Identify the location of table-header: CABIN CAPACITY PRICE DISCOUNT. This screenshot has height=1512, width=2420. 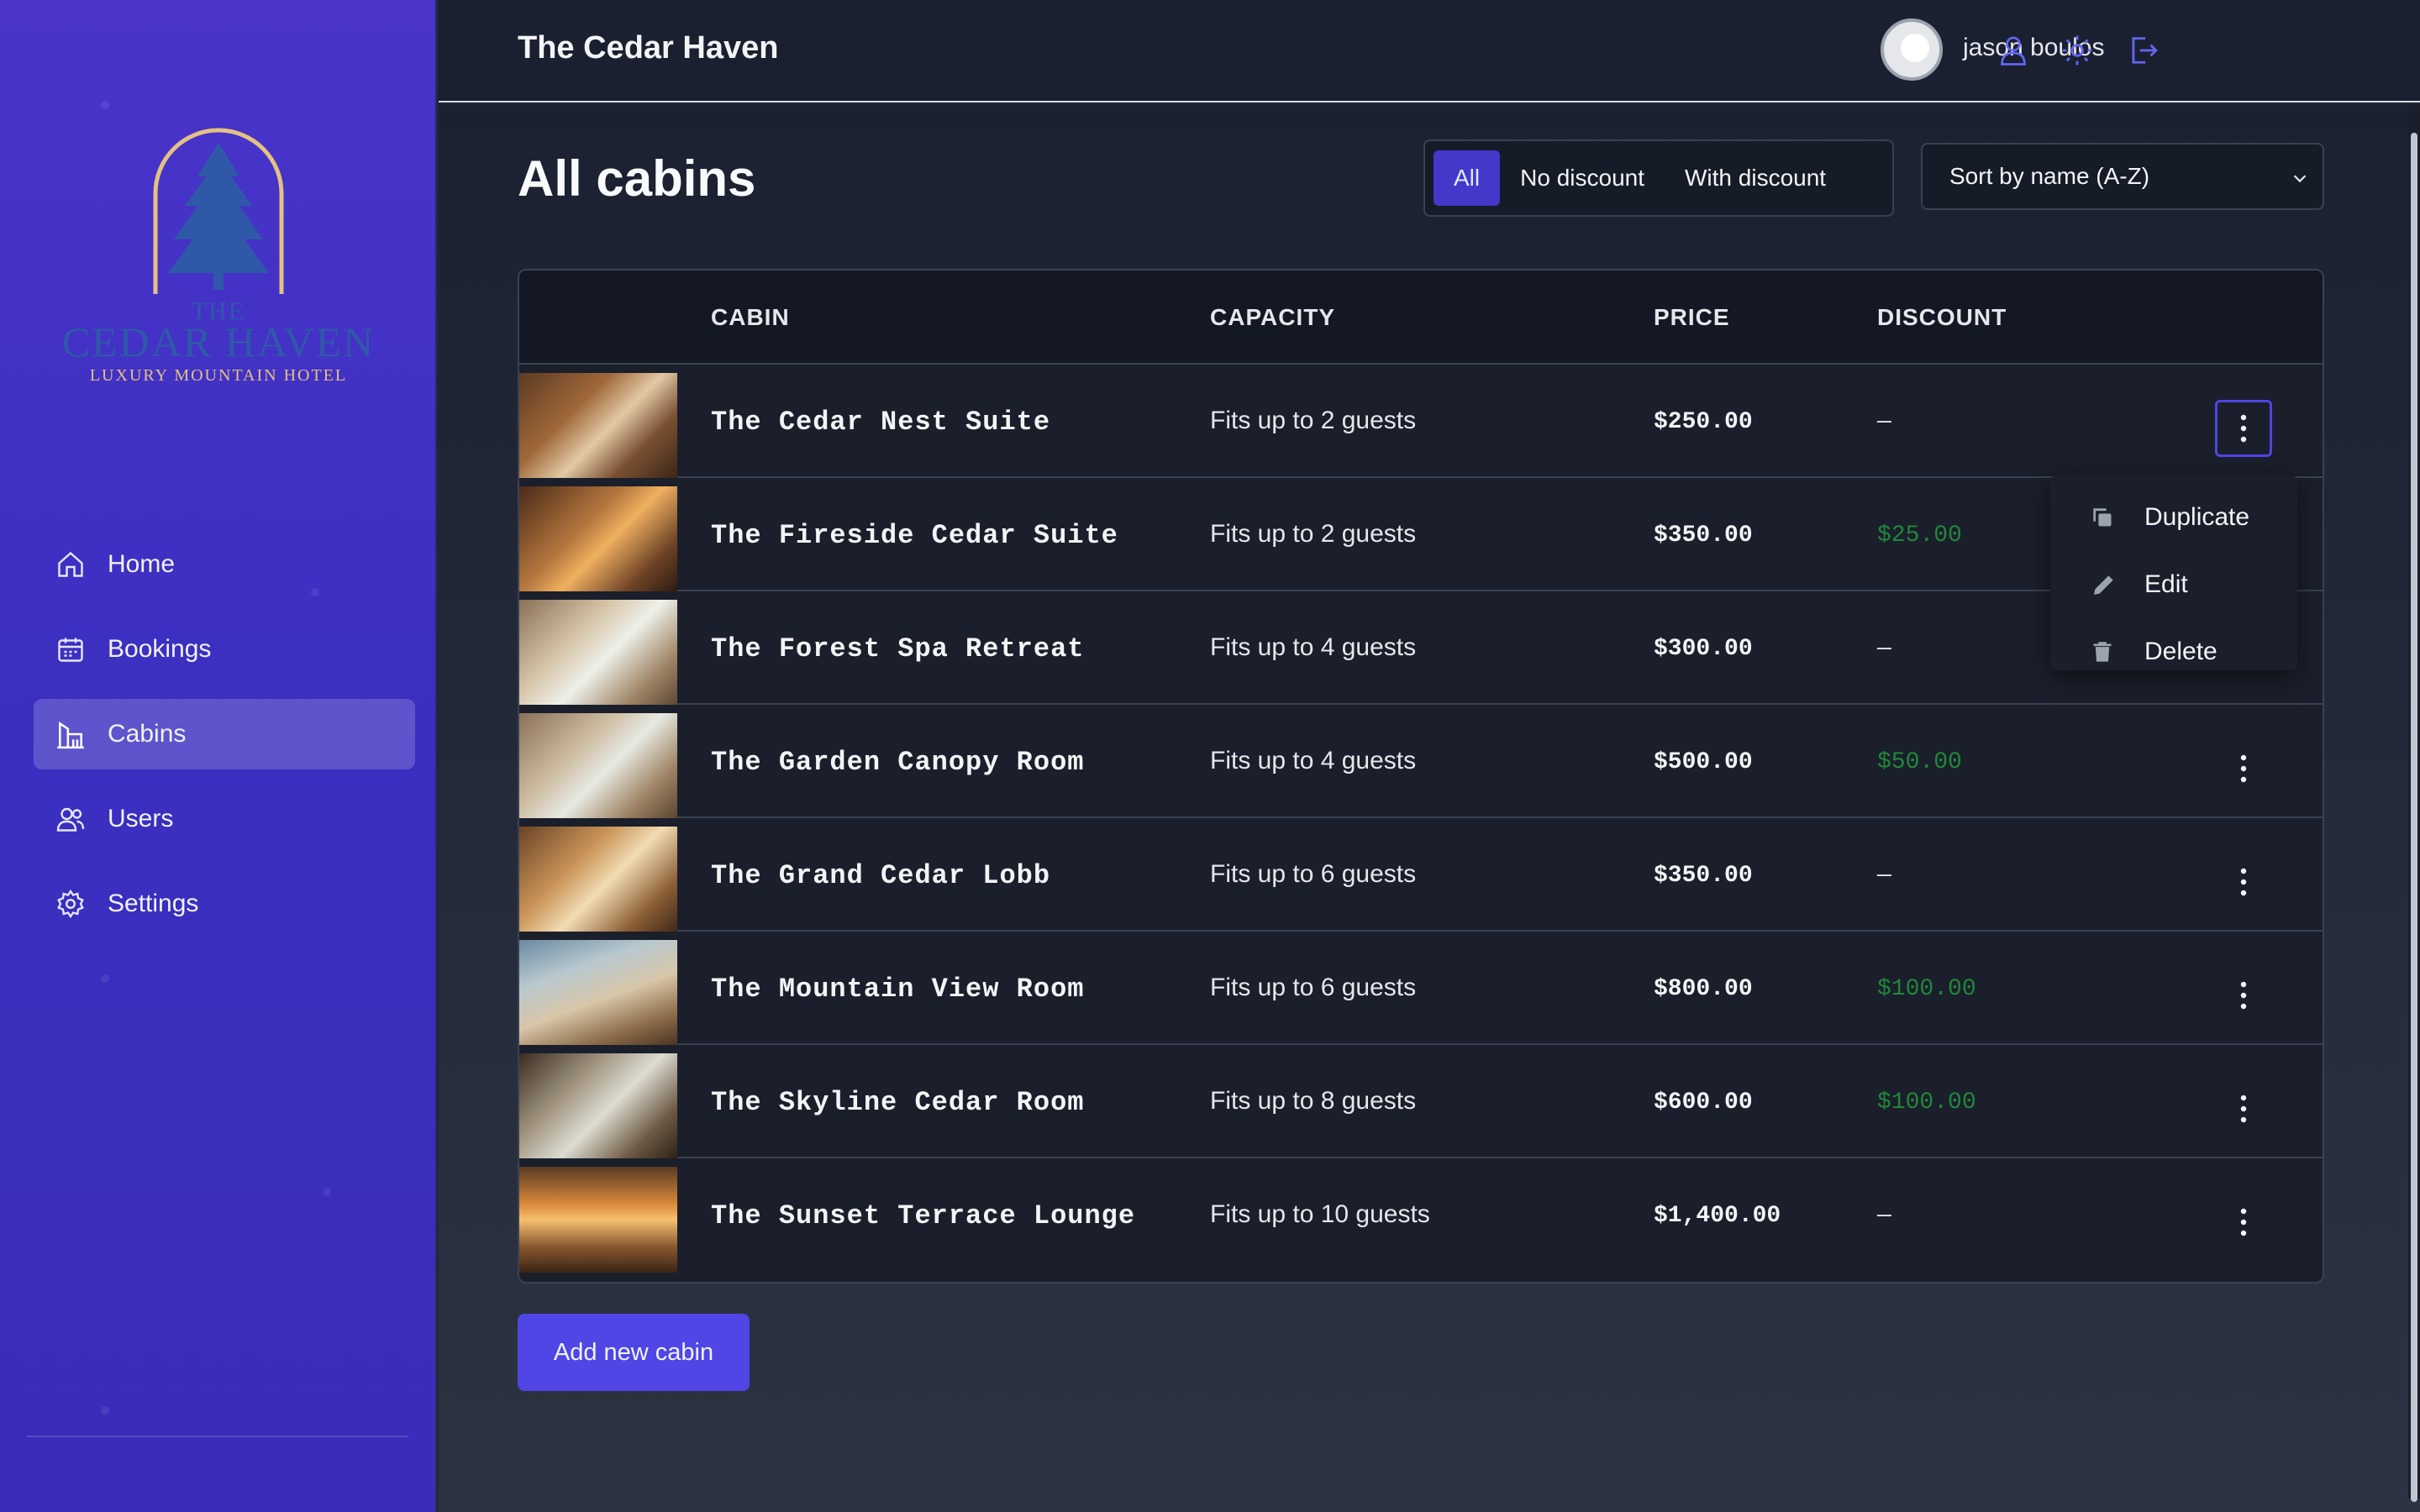
(1421, 317).